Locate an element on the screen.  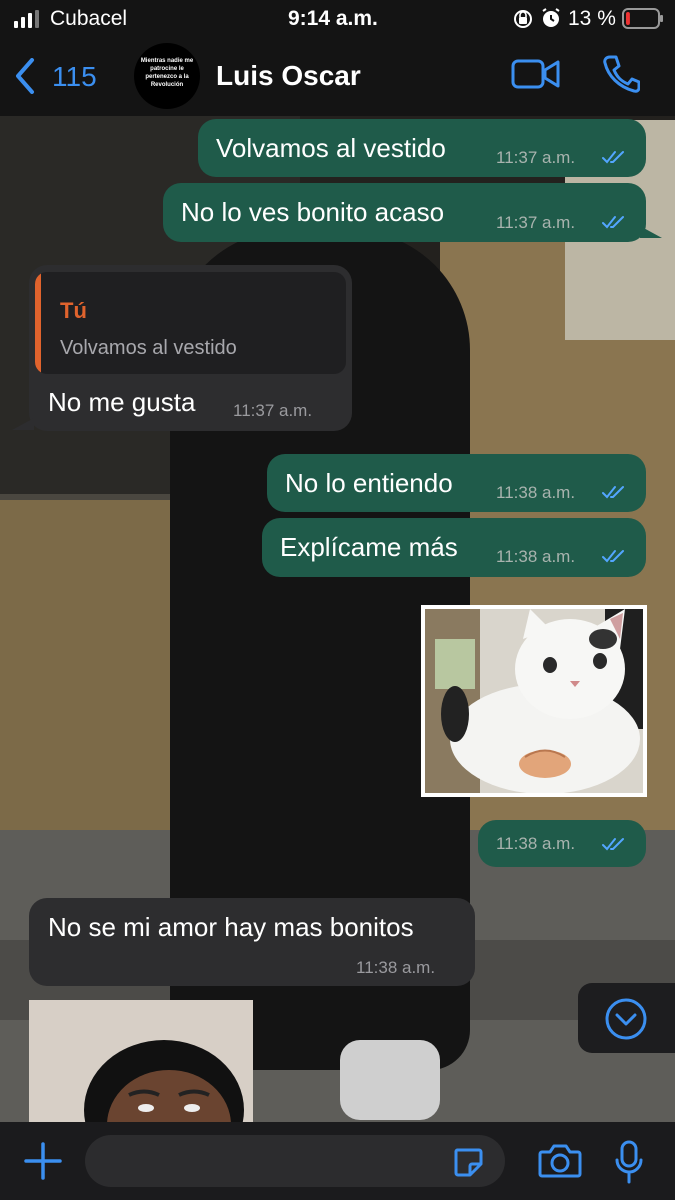
alarm-icon is located at coordinates (551, 17).